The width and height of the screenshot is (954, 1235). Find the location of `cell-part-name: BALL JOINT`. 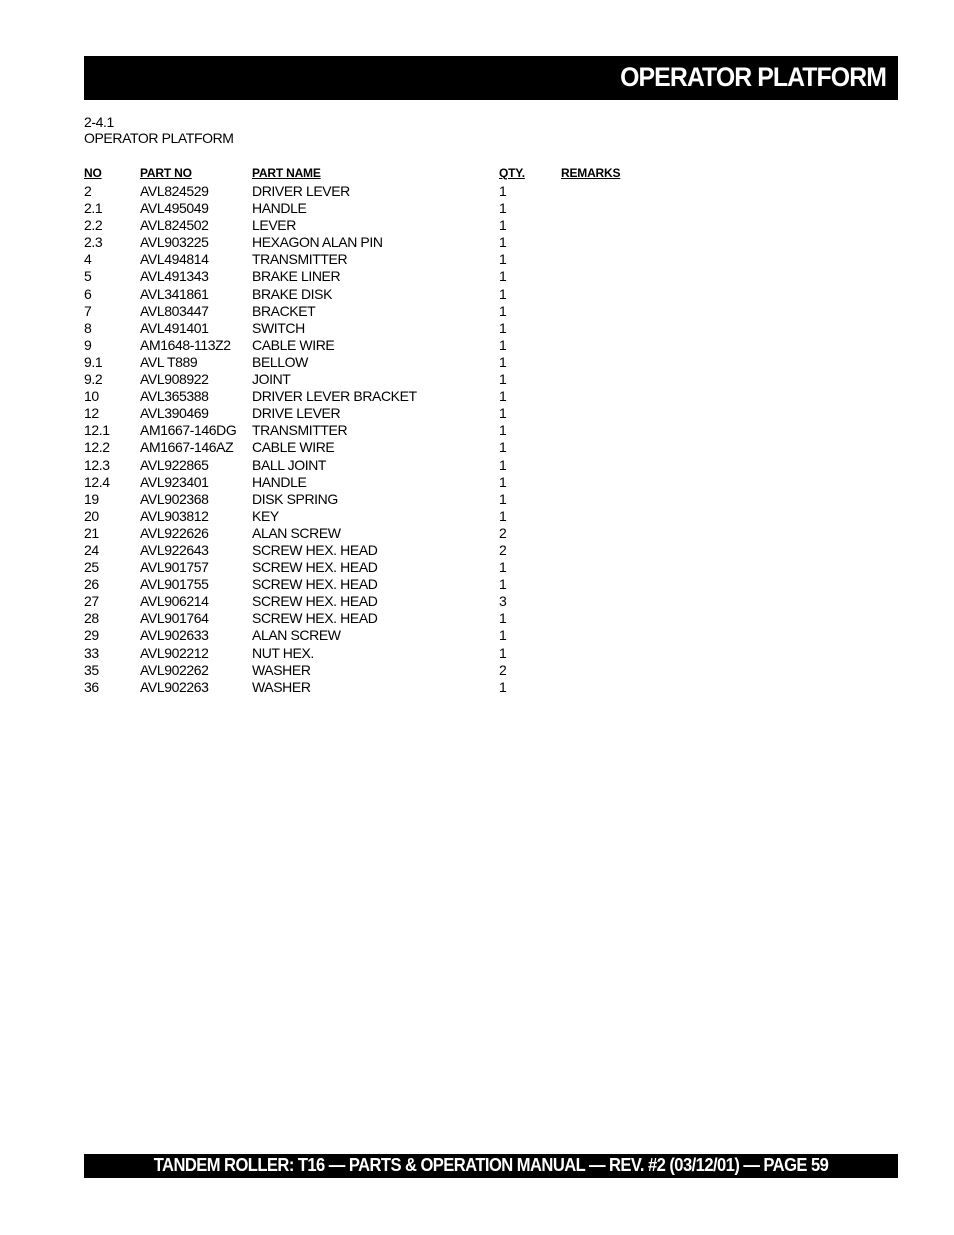

cell-part-name: BALL JOINT is located at coordinates (289, 464).